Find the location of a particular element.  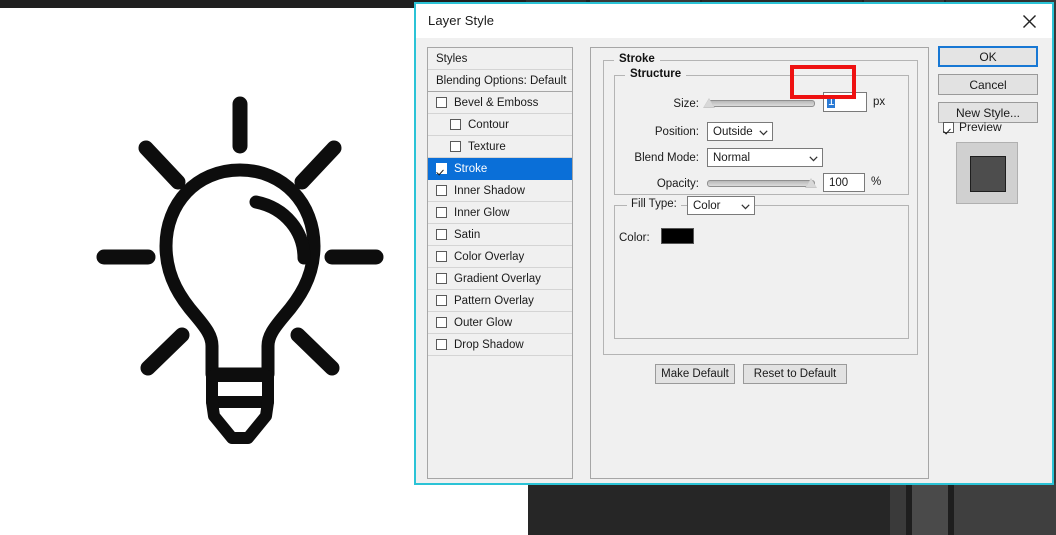

size-unit-label: px is located at coordinates (879, 102).